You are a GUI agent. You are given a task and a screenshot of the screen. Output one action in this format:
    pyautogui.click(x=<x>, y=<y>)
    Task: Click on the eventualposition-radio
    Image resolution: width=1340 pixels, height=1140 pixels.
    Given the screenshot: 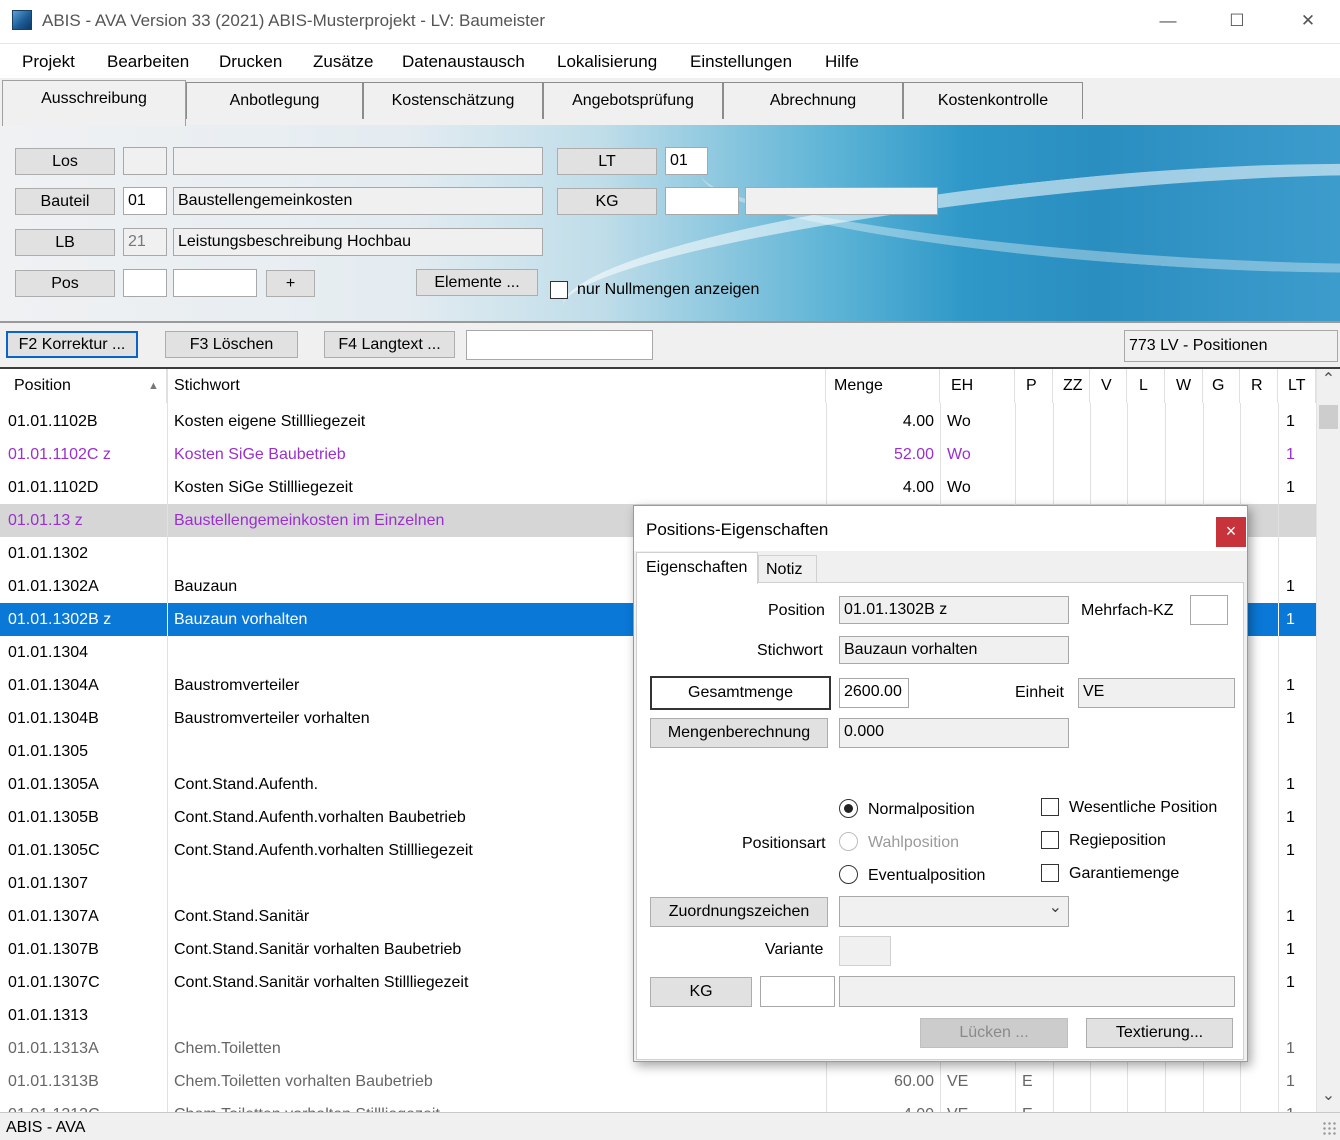 What is the action you would take?
    pyautogui.click(x=848, y=874)
    